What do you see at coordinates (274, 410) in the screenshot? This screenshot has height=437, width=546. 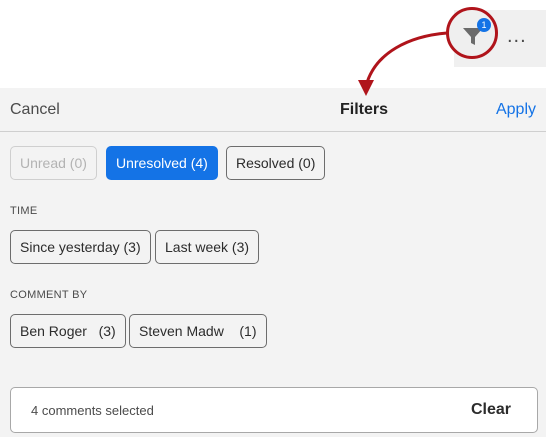 I see `selection-footer: 4 comments selected Clear` at bounding box center [274, 410].